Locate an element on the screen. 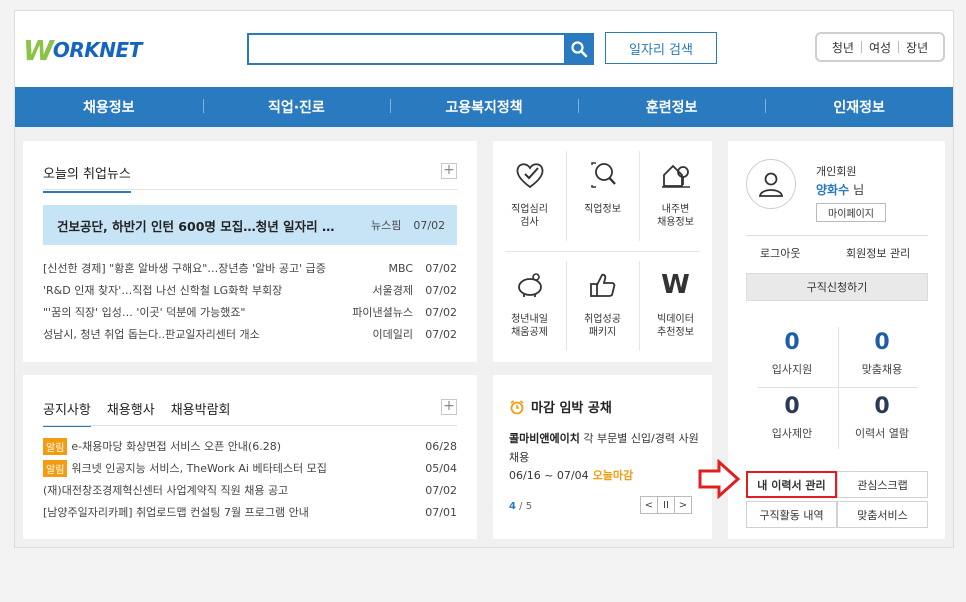 The width and height of the screenshot is (966, 602). stat-applications: 0 입사지원 is located at coordinates (792, 354).